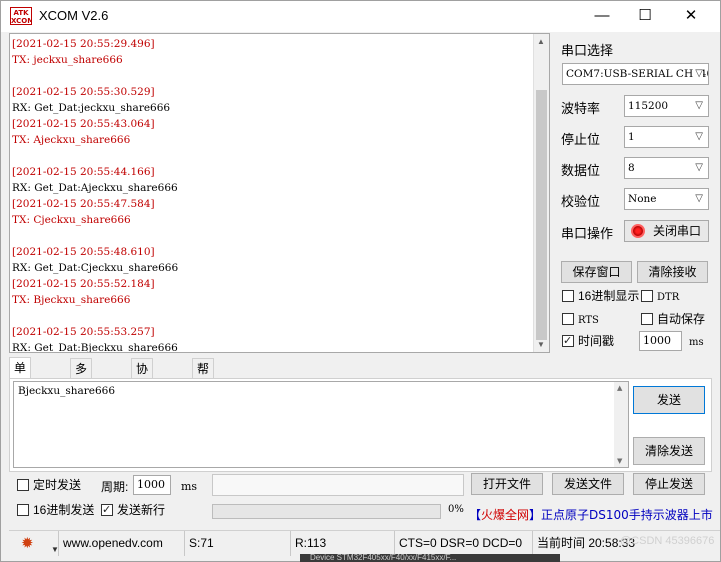 This screenshot has height=562, width=721. I want to click on receive-line: [2021-02-15 20:55:30.529], so click(83, 92).